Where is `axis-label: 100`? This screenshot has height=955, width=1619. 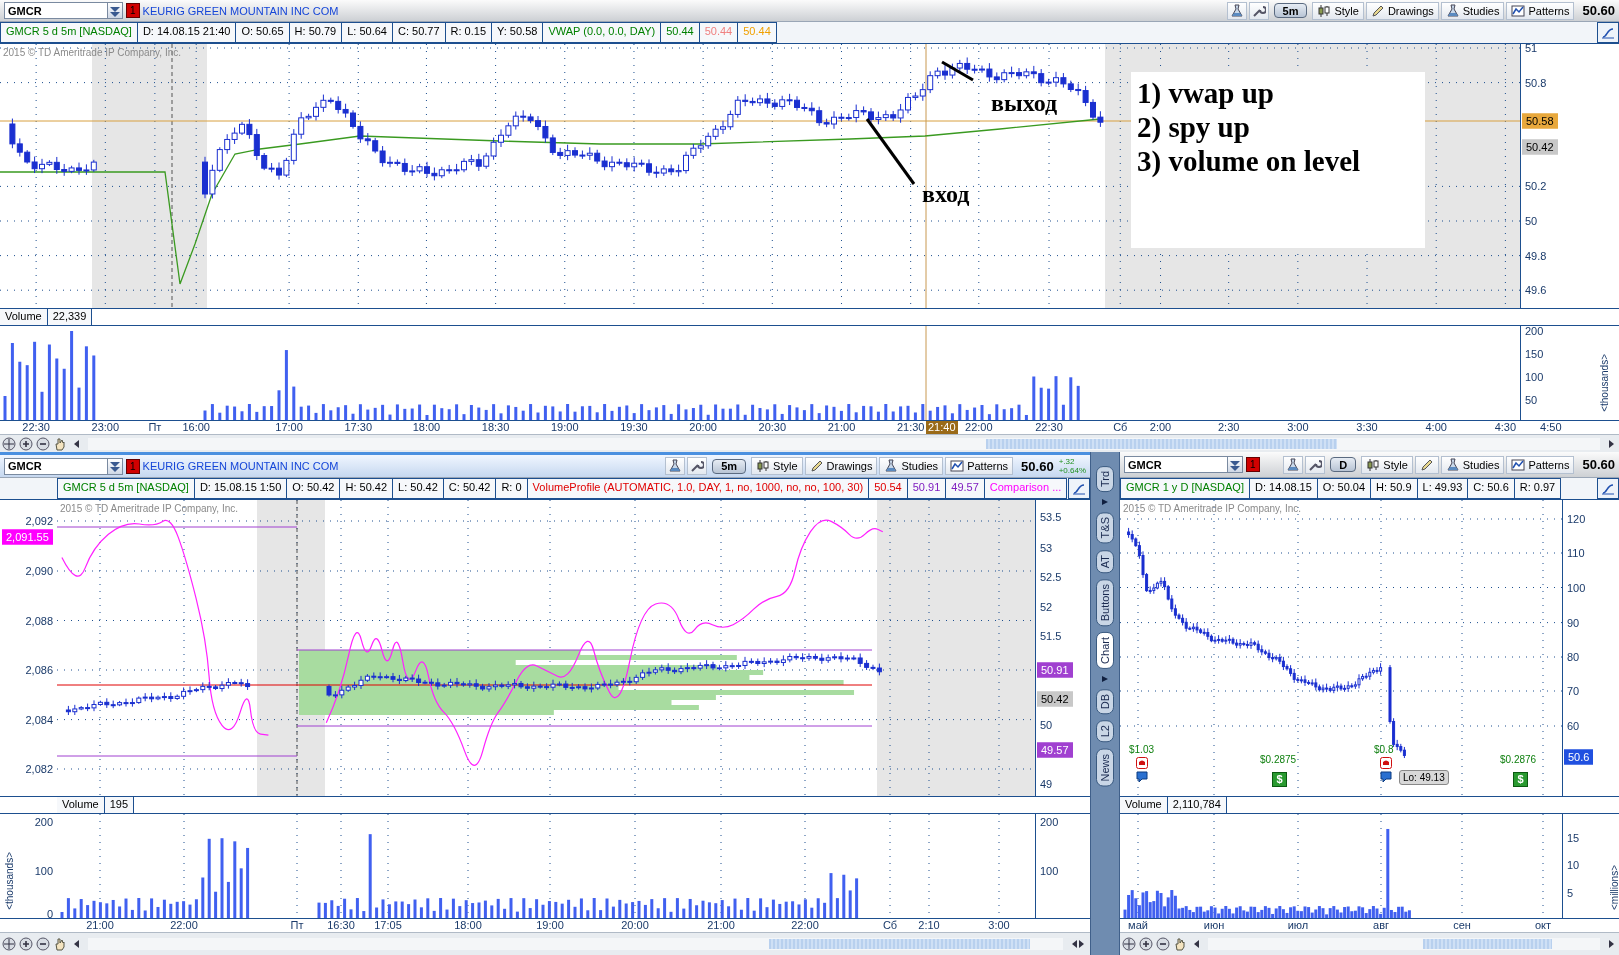
axis-label: 100 is located at coordinates (43, 871).